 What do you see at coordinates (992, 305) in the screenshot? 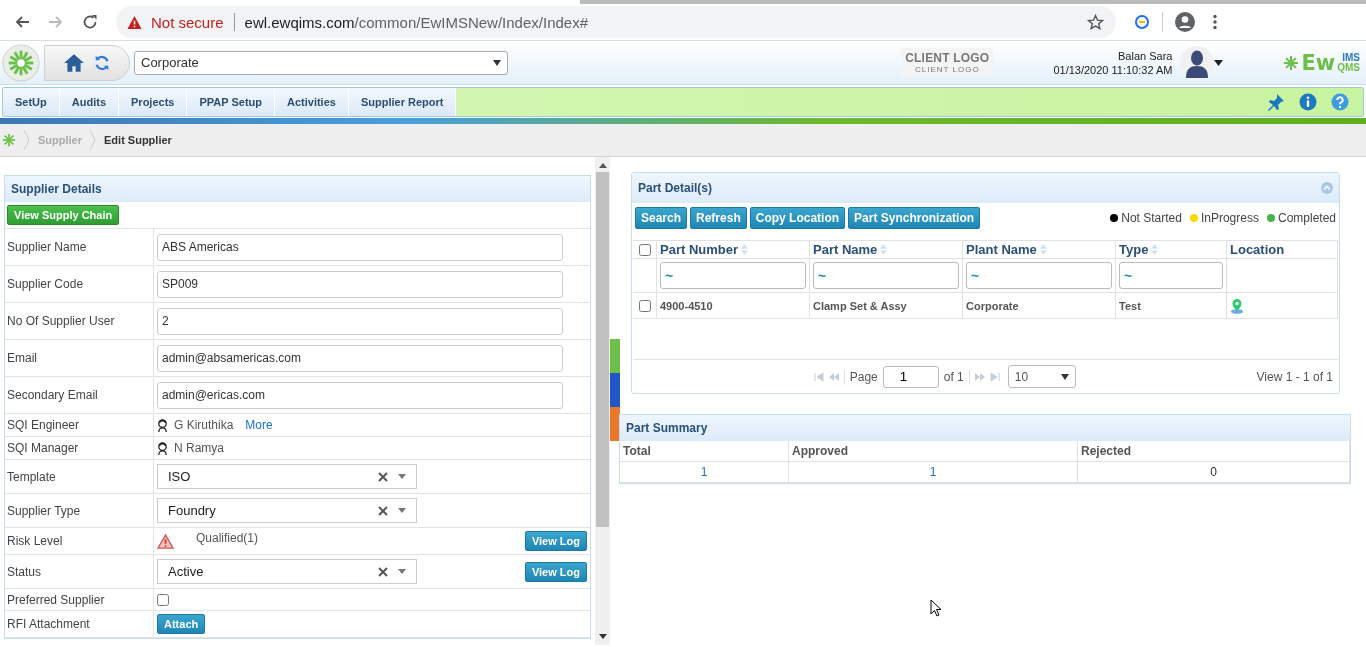
I see `table-cell: Corporate` at bounding box center [992, 305].